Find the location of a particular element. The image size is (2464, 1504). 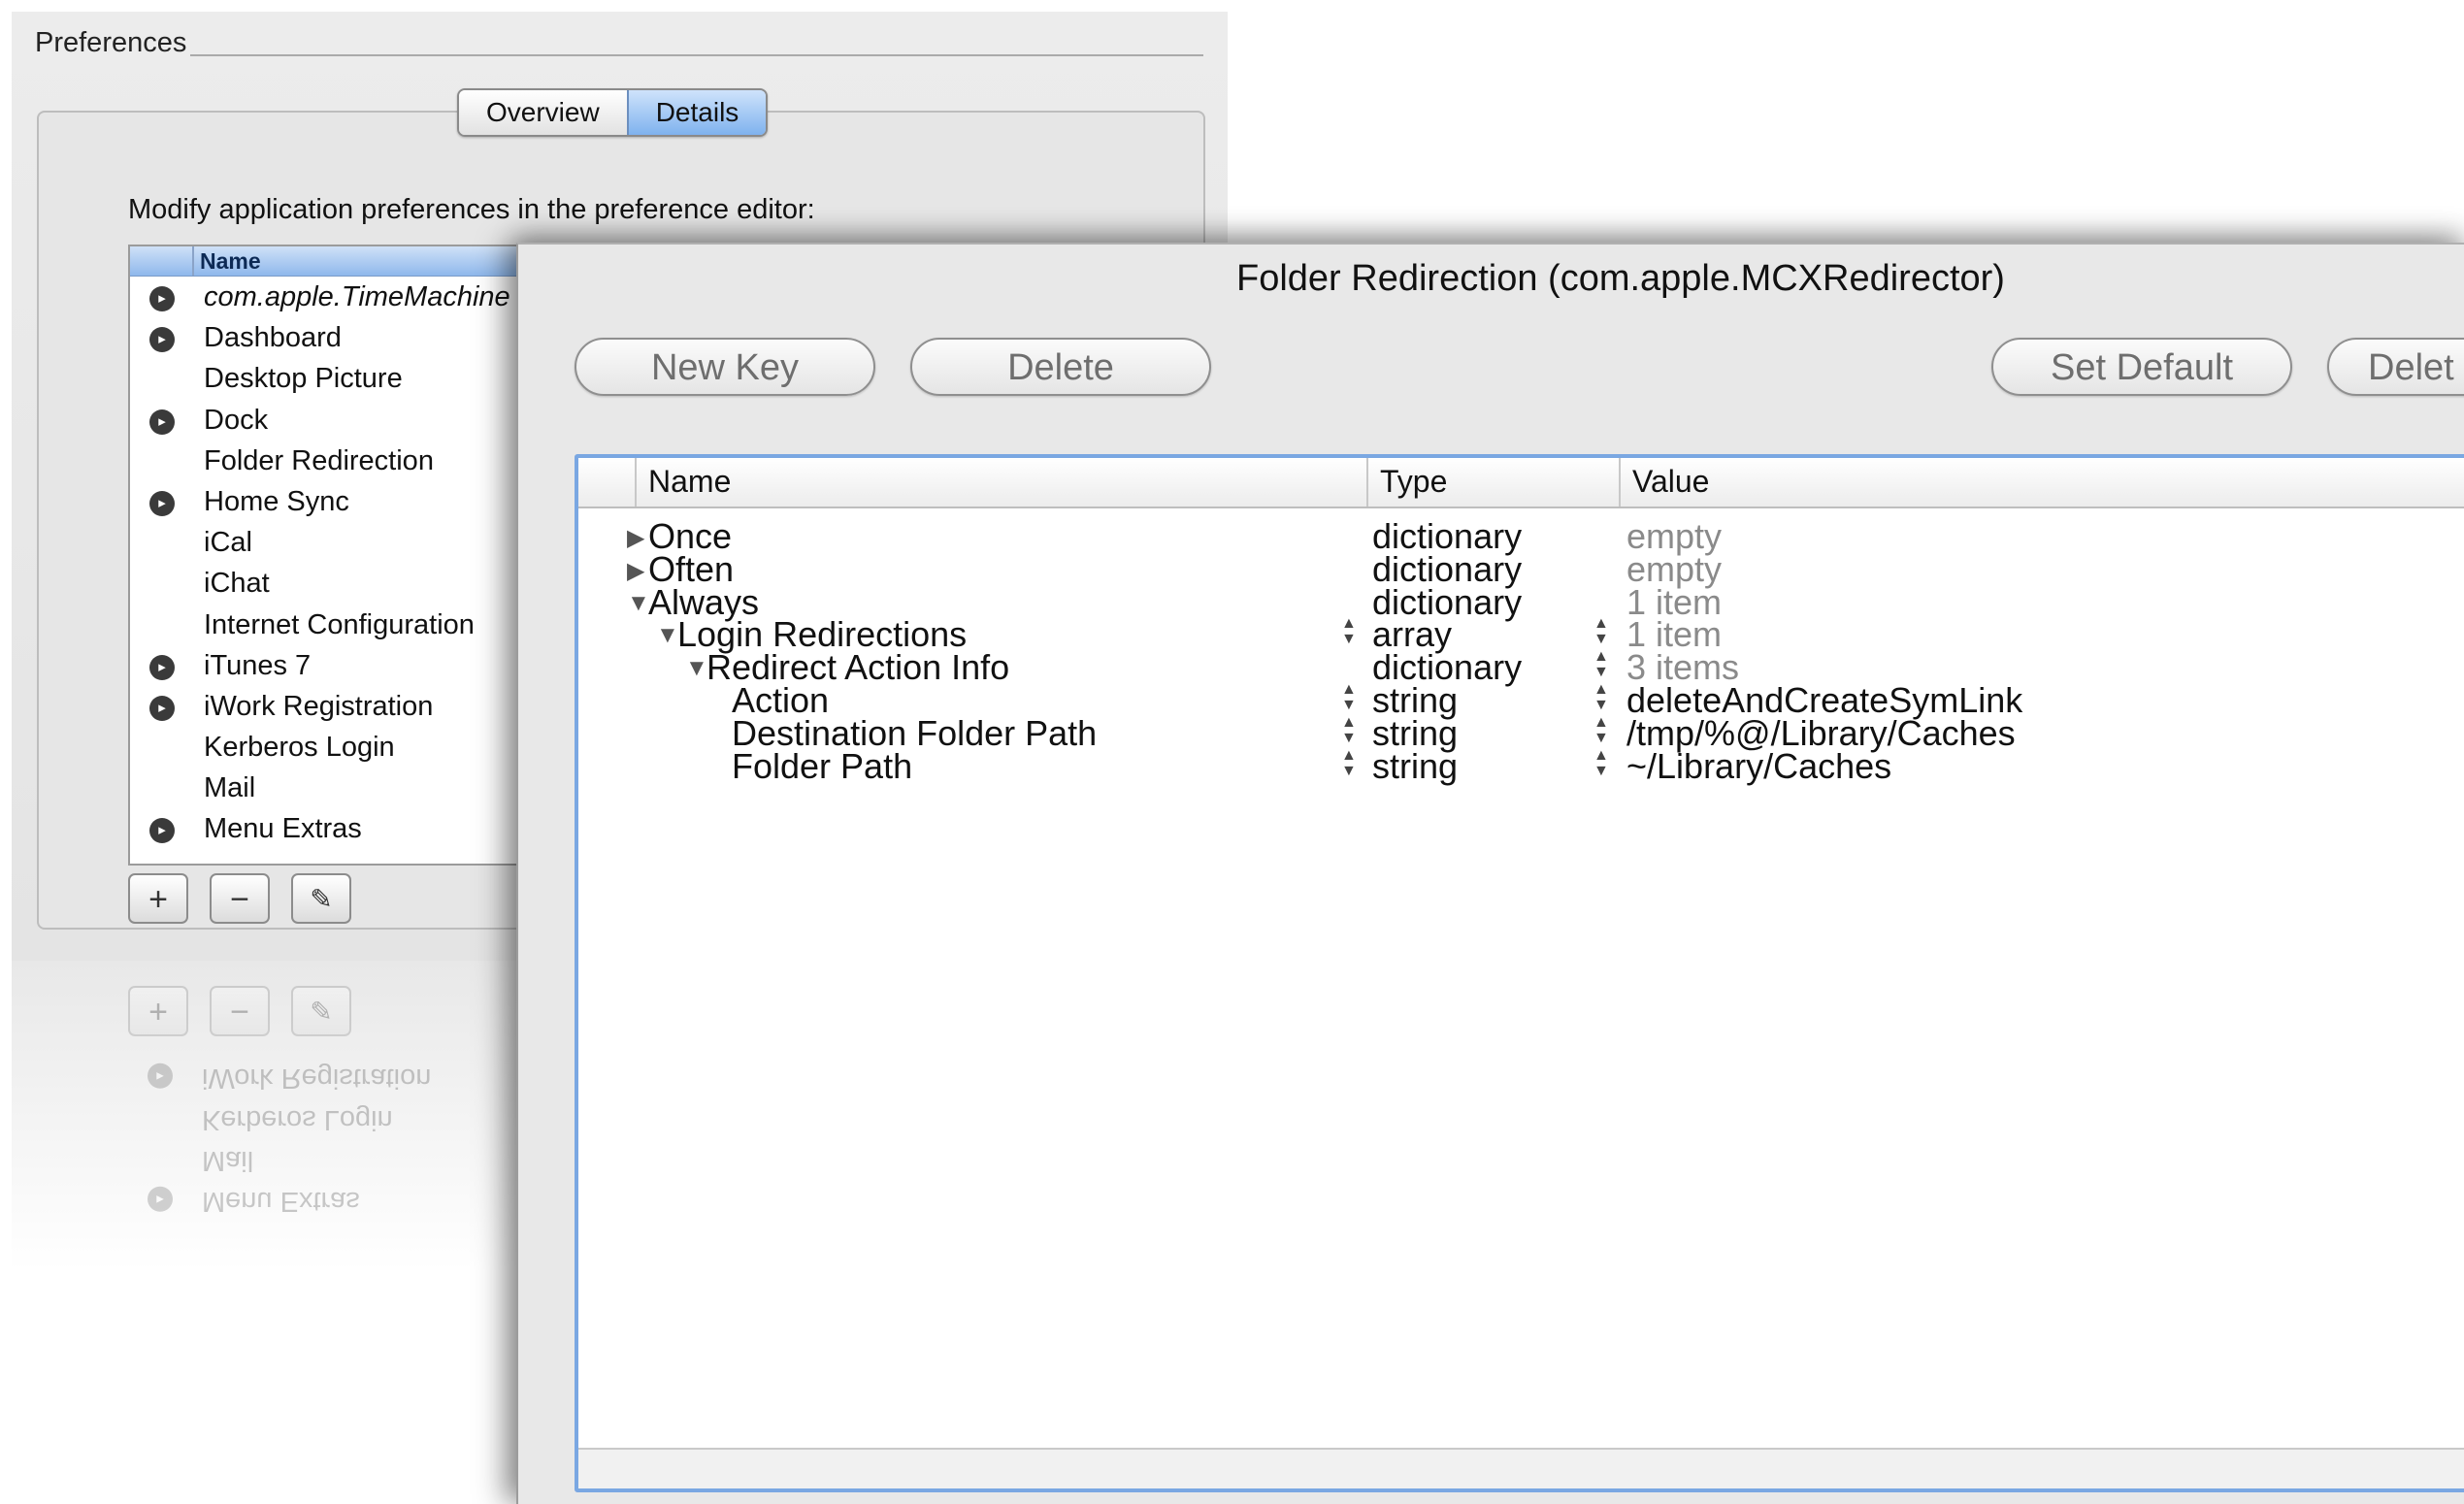

list-item-label: Menu Extras is located at coordinates (283, 829).